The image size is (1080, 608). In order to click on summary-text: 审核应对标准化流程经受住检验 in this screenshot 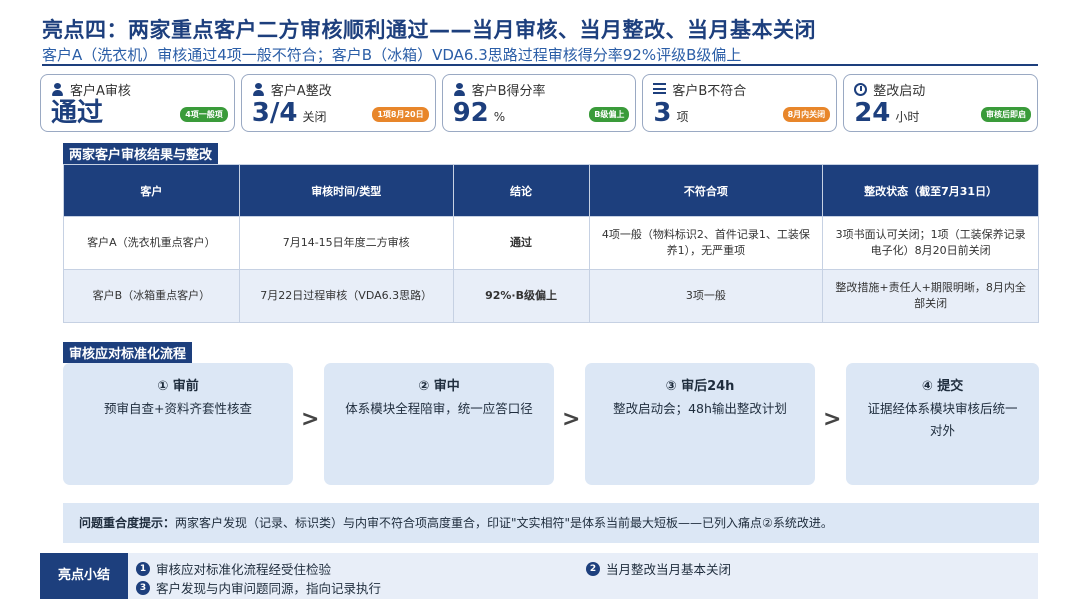, I will do `click(244, 569)`.